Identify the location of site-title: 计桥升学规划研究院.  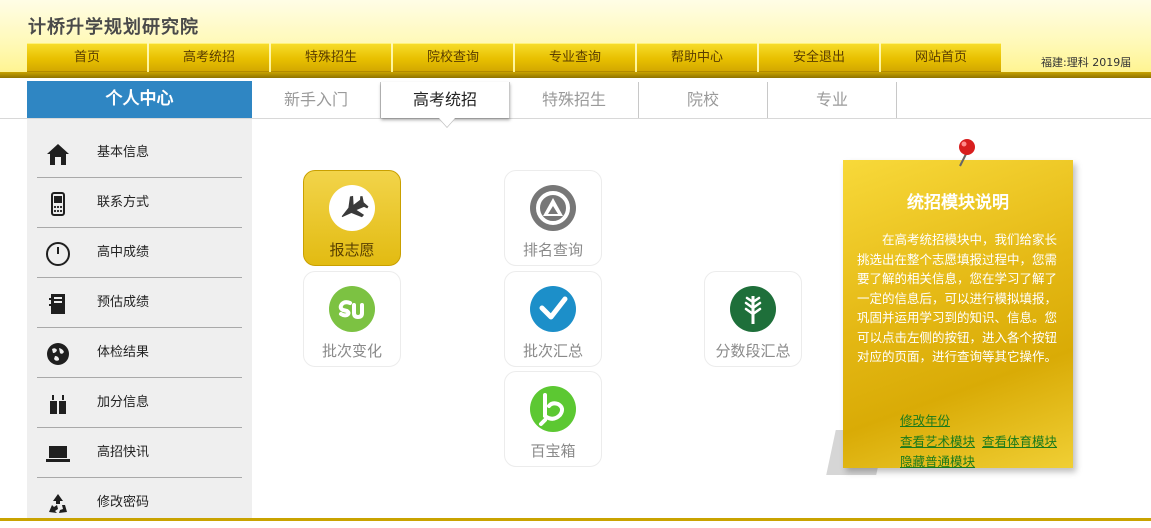
(113, 27).